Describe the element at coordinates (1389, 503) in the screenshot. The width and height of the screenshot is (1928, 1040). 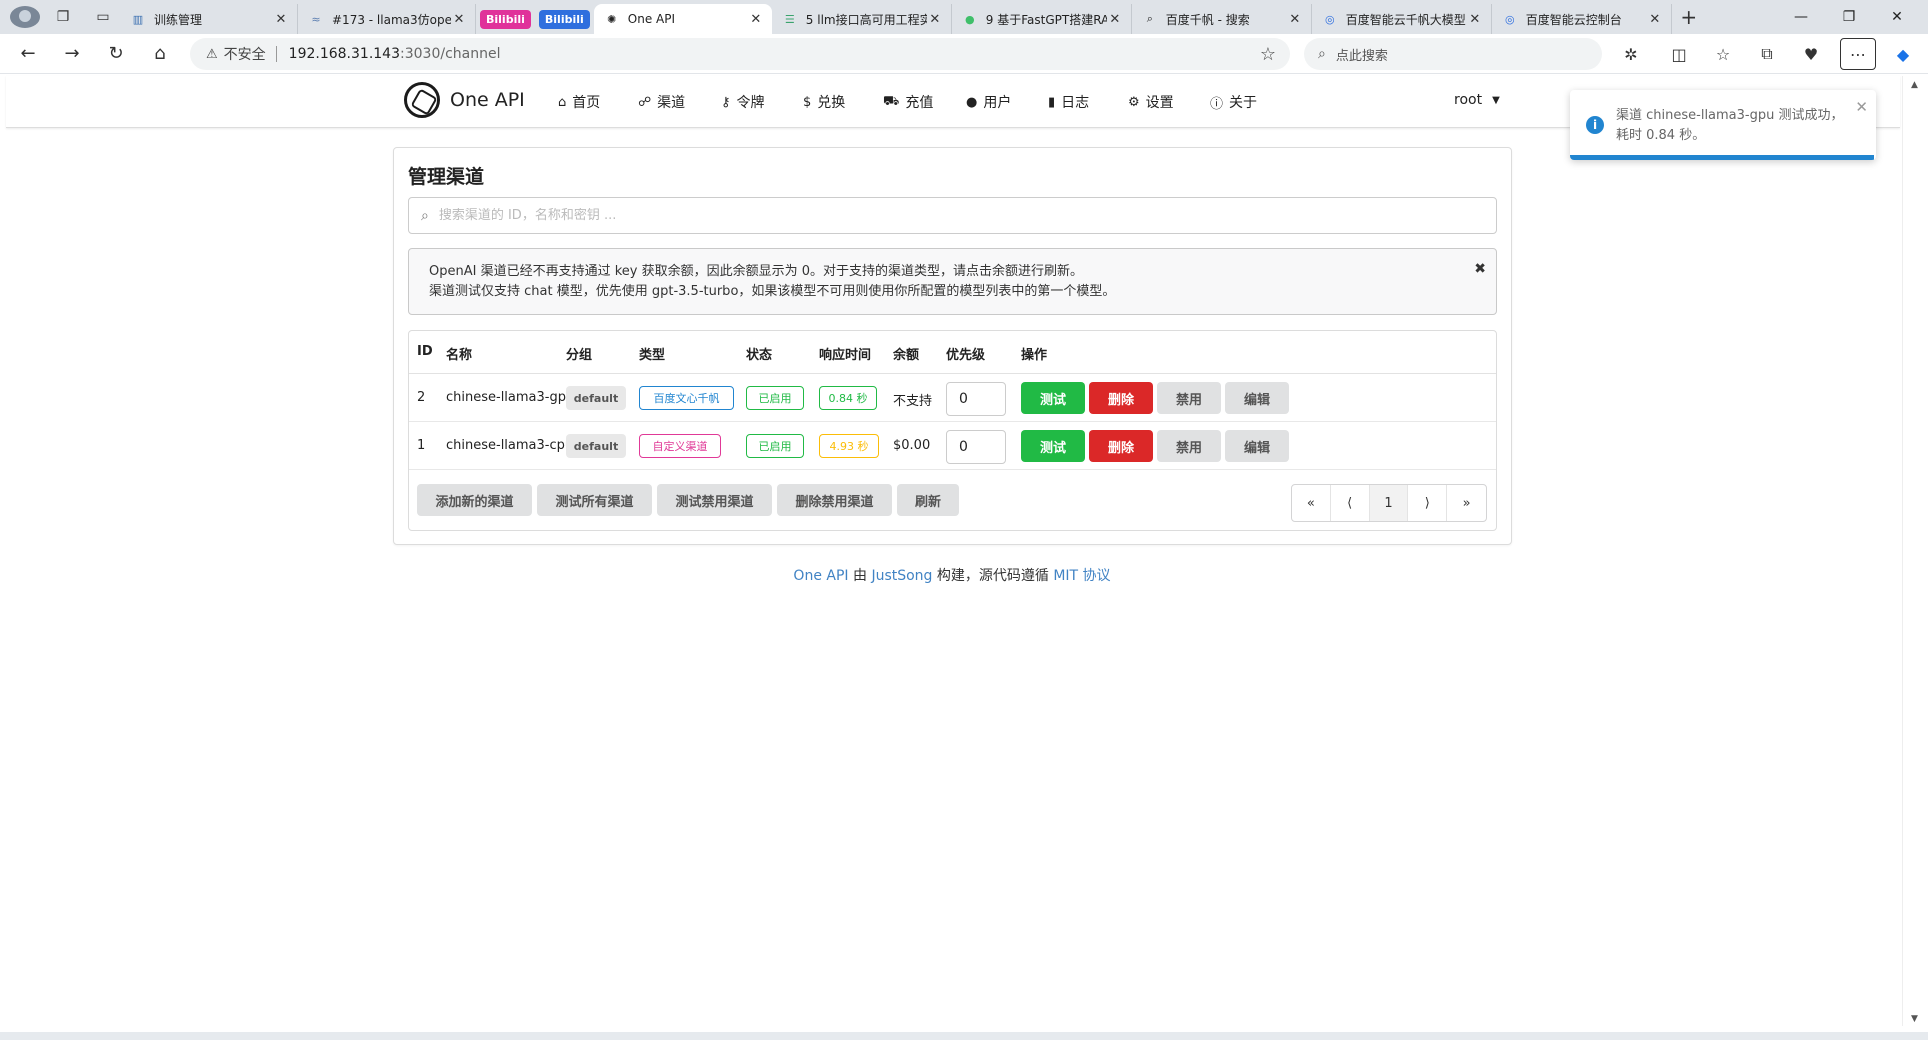
I see `page-number: 1` at that location.